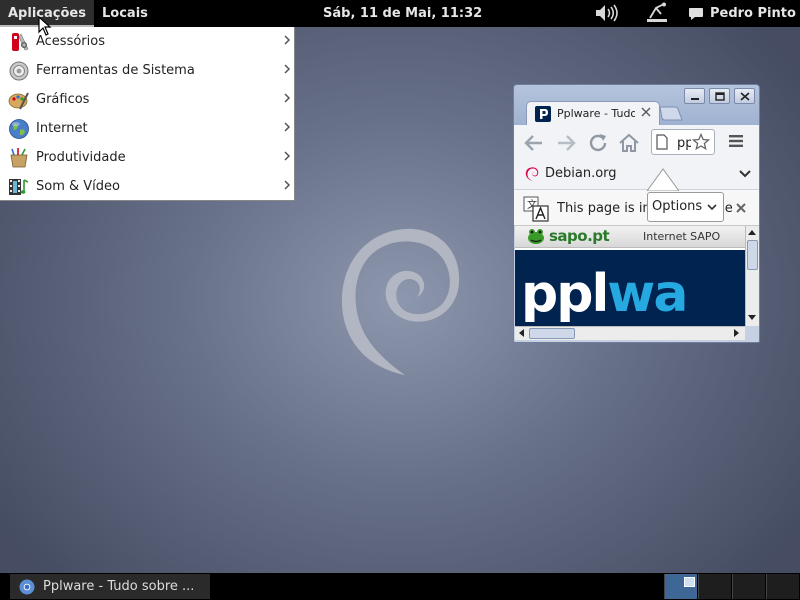  What do you see at coordinates (115, 70) in the screenshot?
I see `menu-item-label: Ferramentas de Sistema` at bounding box center [115, 70].